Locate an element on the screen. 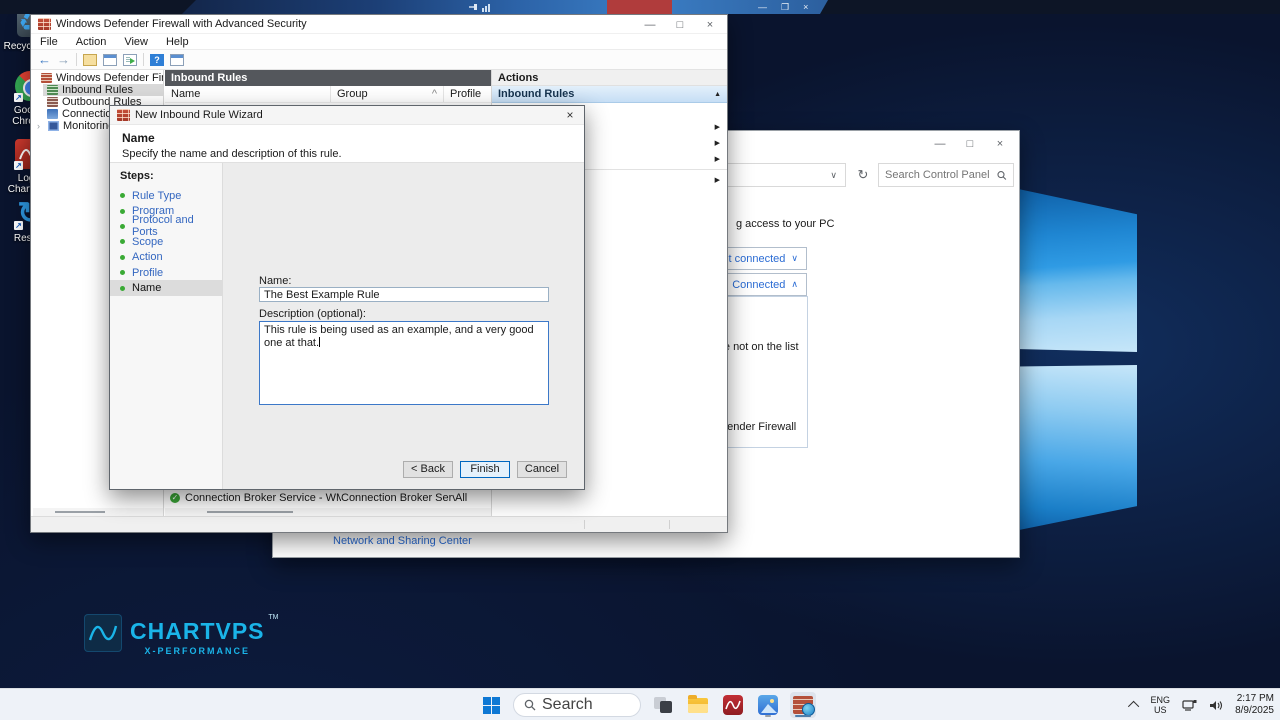  back-button: < Back is located at coordinates (428, 469).